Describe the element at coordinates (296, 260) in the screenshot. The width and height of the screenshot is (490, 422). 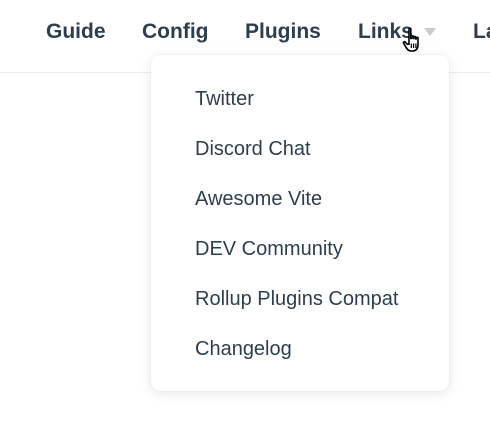
I see `dropdown-item-dev-community: DEV Community` at that location.